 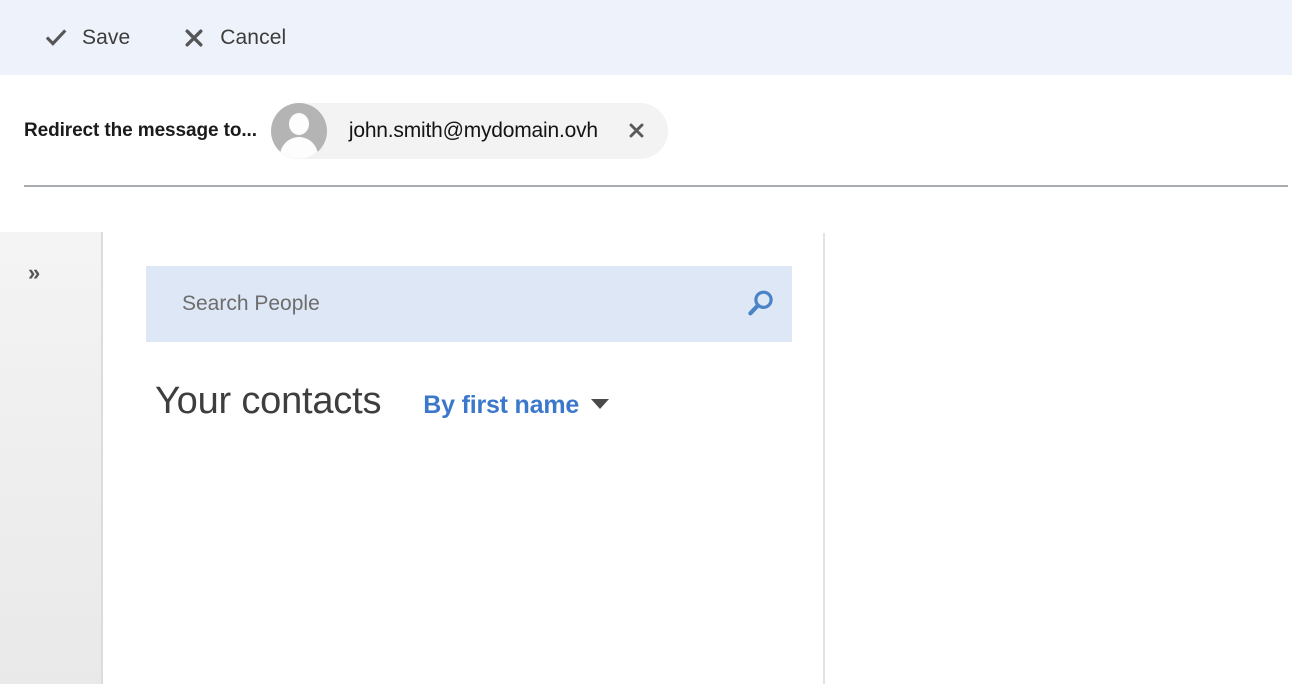 What do you see at coordinates (646, 37) in the screenshot?
I see `command-toolbar: Save Cancel` at bounding box center [646, 37].